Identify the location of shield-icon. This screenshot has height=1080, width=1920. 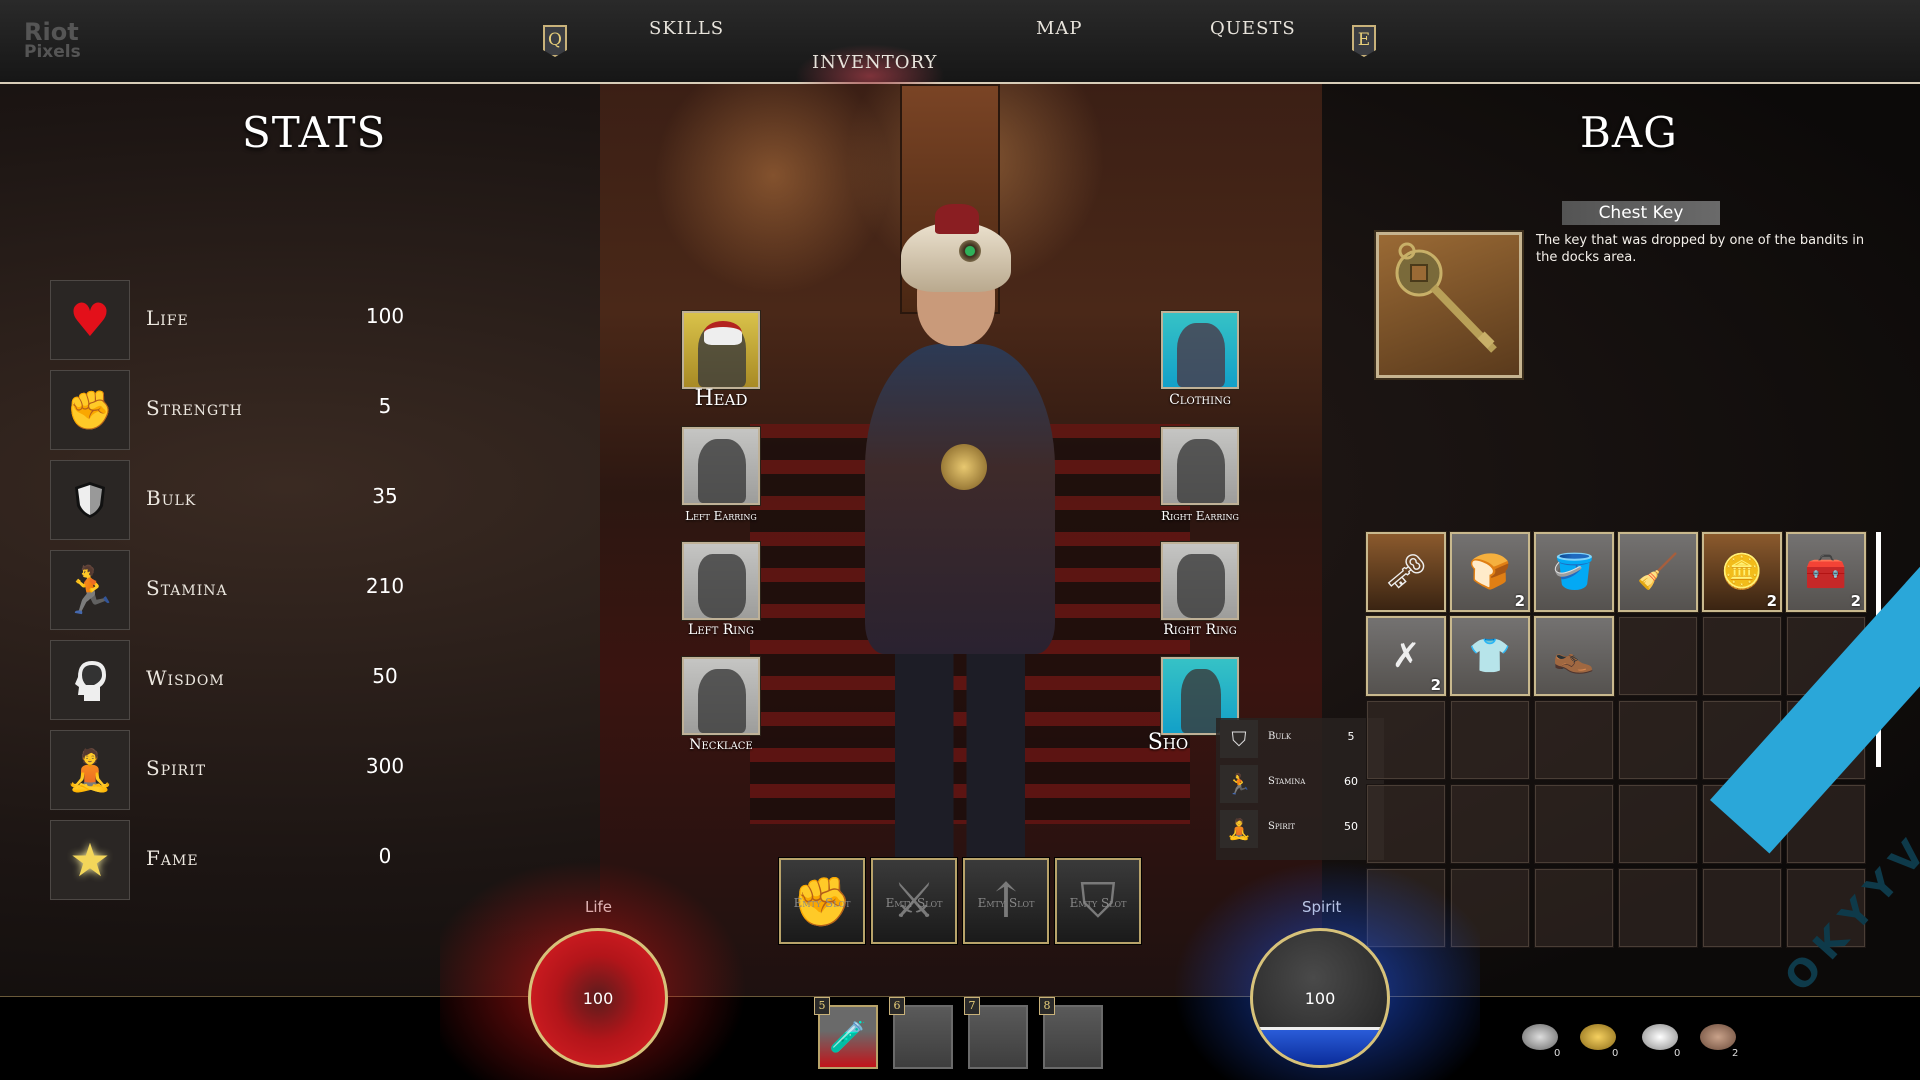
(90, 500).